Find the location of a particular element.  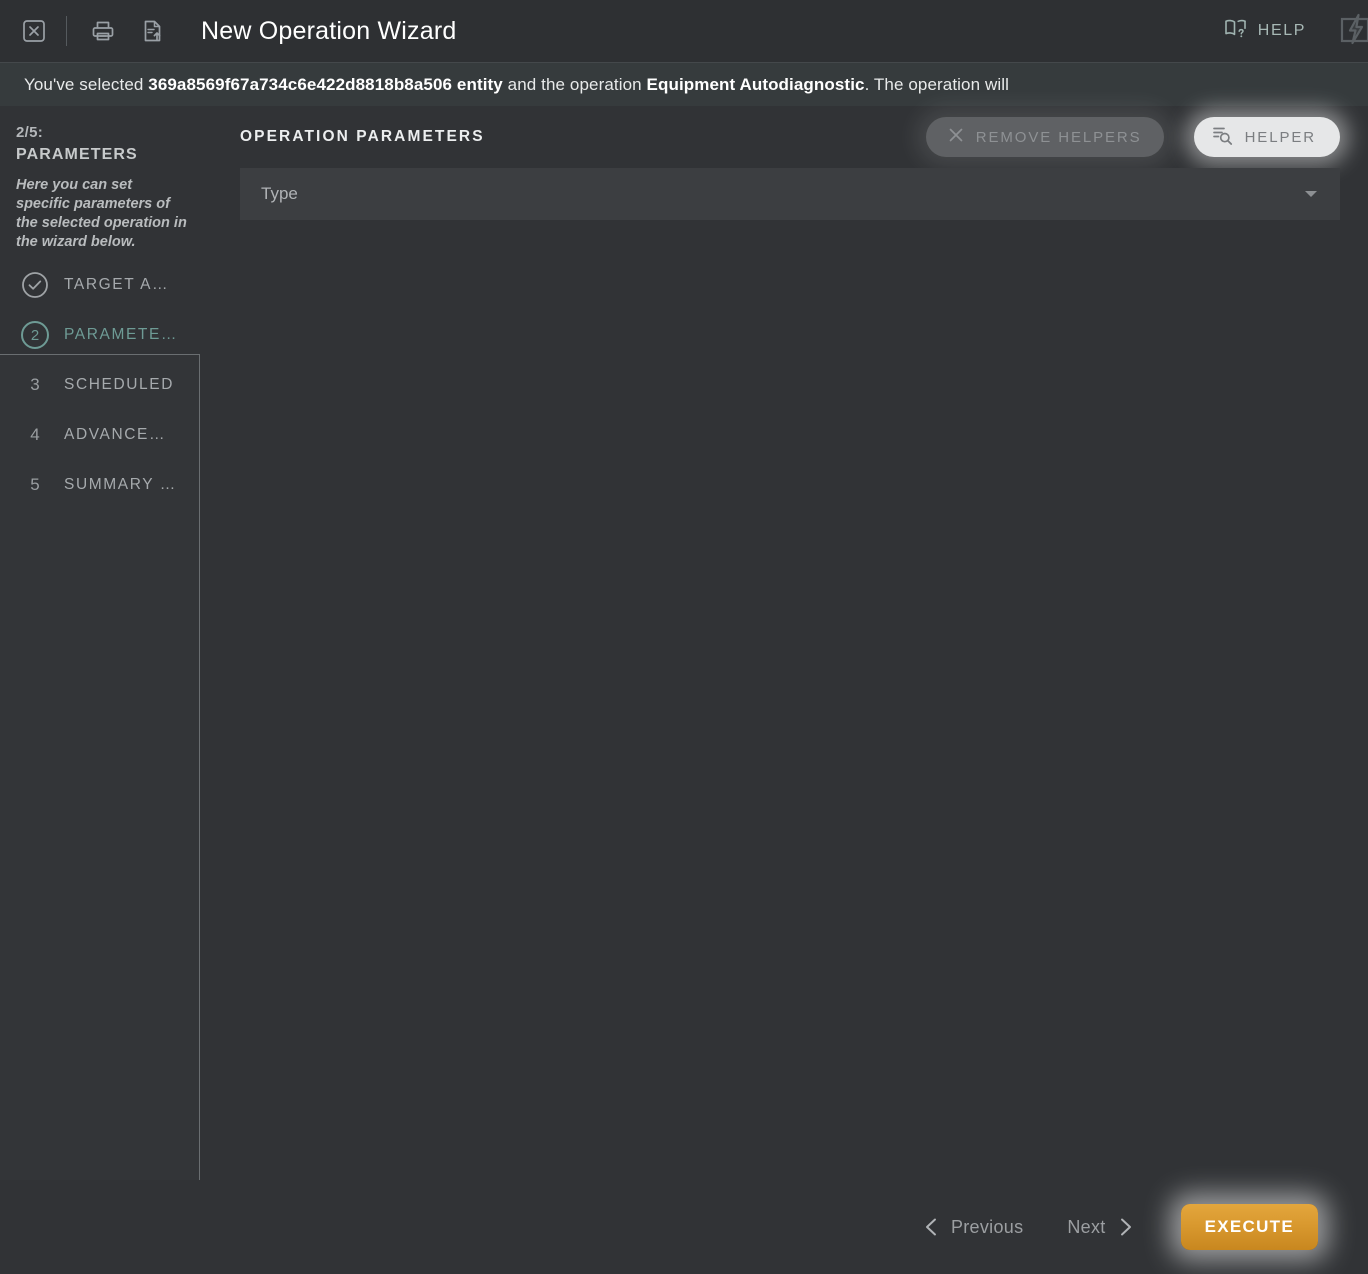

sidebar-header: 2/5: PARAMETERS is located at coordinates (100, 136).